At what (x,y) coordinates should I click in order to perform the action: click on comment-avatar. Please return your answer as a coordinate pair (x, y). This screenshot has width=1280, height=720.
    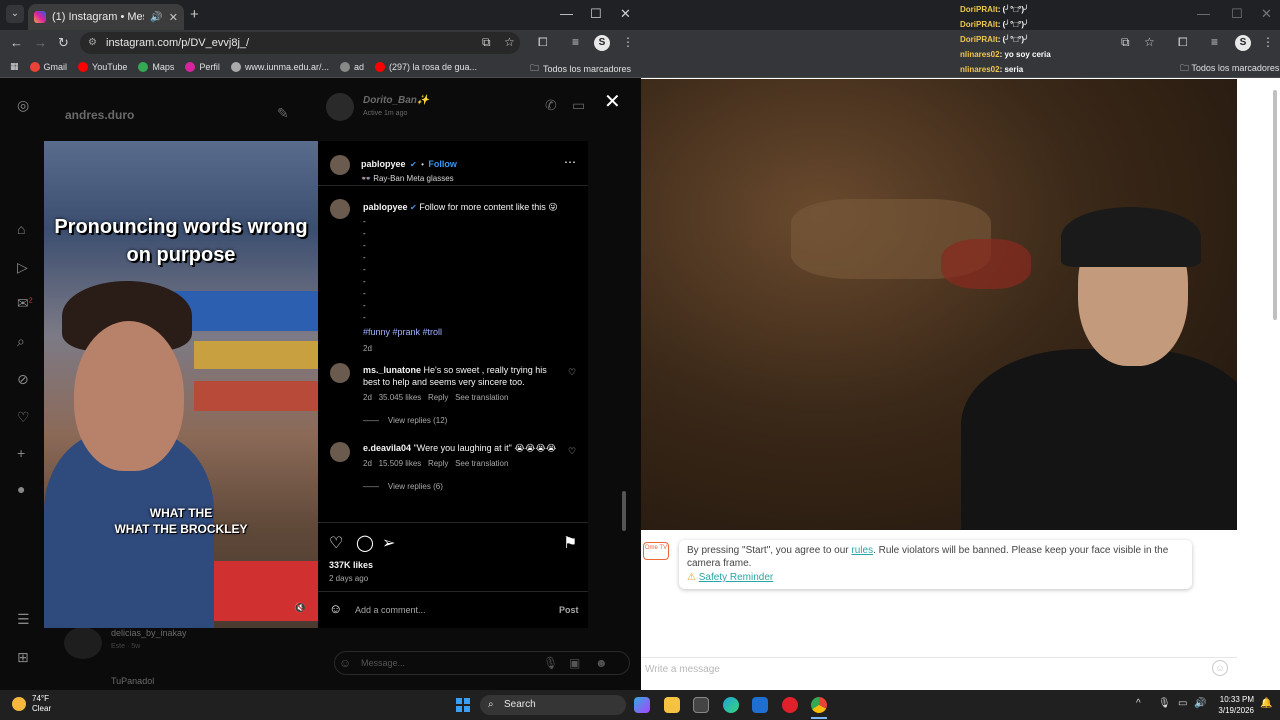
    Looking at the image, I should click on (340, 452).